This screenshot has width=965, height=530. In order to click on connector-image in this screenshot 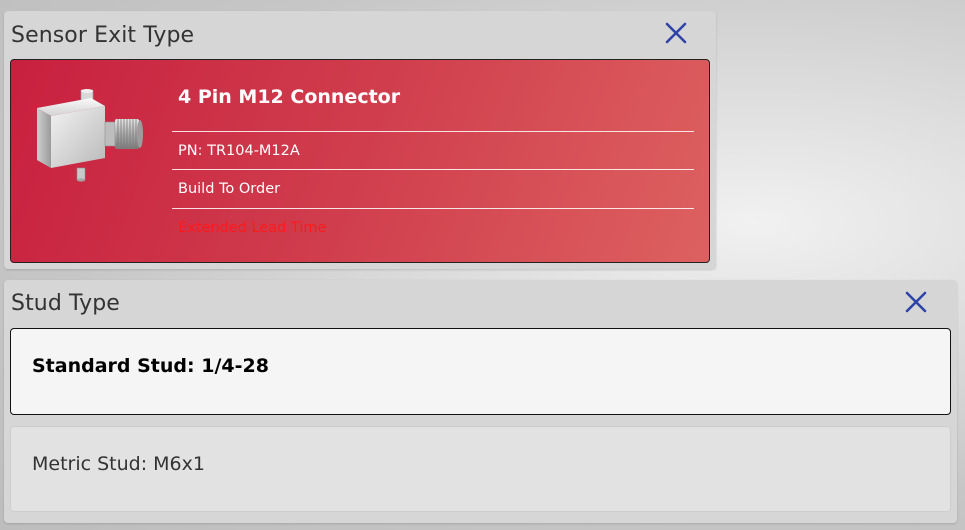, I will do `click(90, 135)`.